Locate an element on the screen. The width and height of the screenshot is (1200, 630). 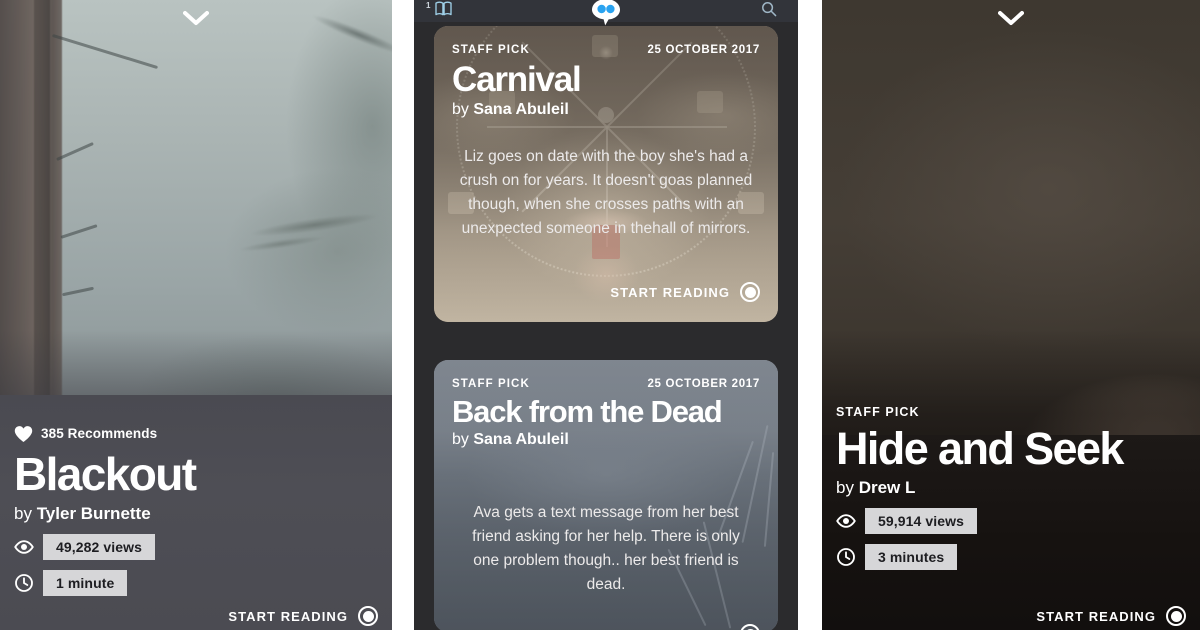
recommends-count: 385 Recommends is located at coordinates (99, 434).